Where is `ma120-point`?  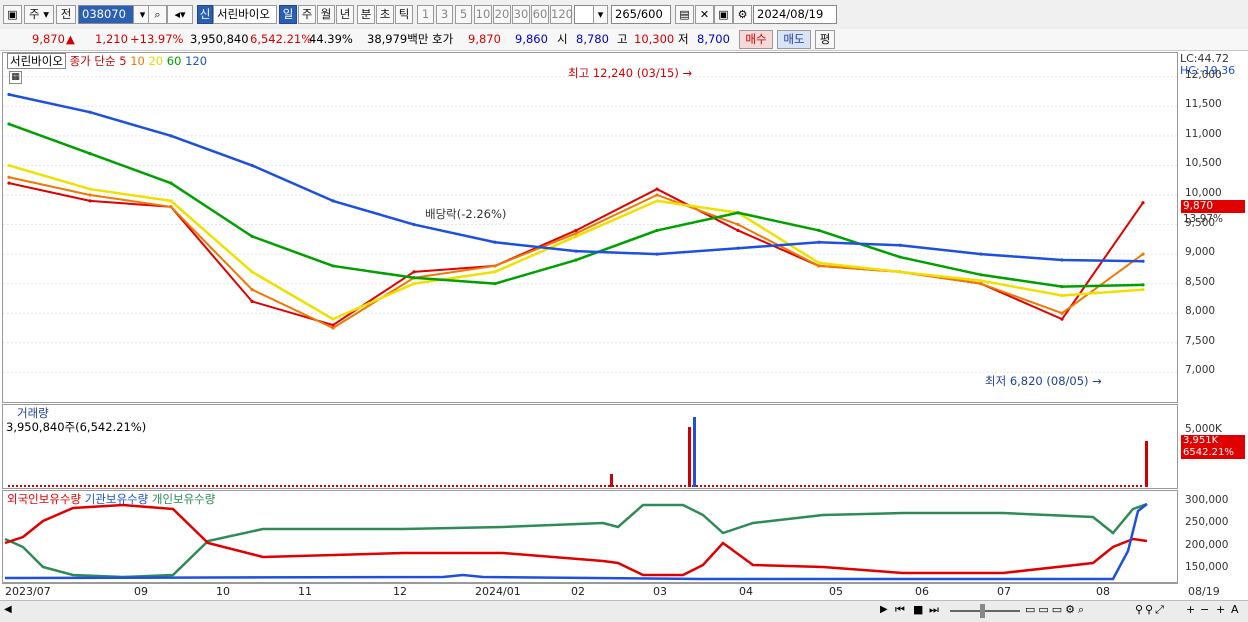 ma120-point is located at coordinates (1143, 261).